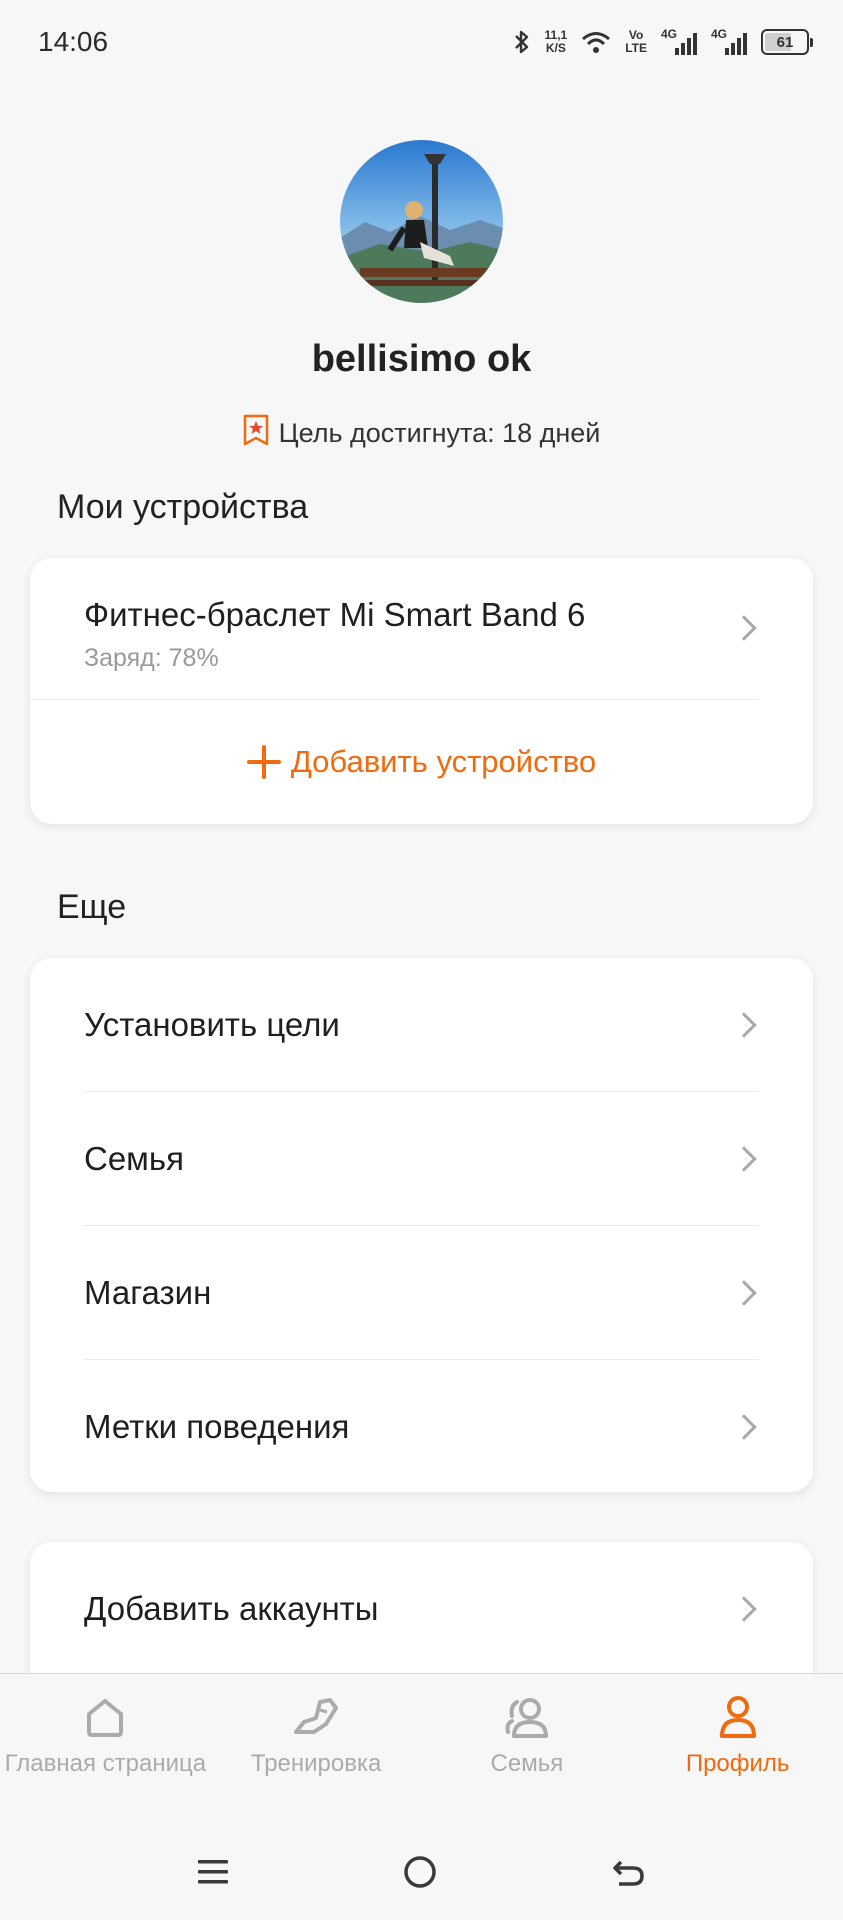 The image size is (843, 1920). What do you see at coordinates (183, 507) in the screenshot?
I see `devices-section-title: Мои устройства` at bounding box center [183, 507].